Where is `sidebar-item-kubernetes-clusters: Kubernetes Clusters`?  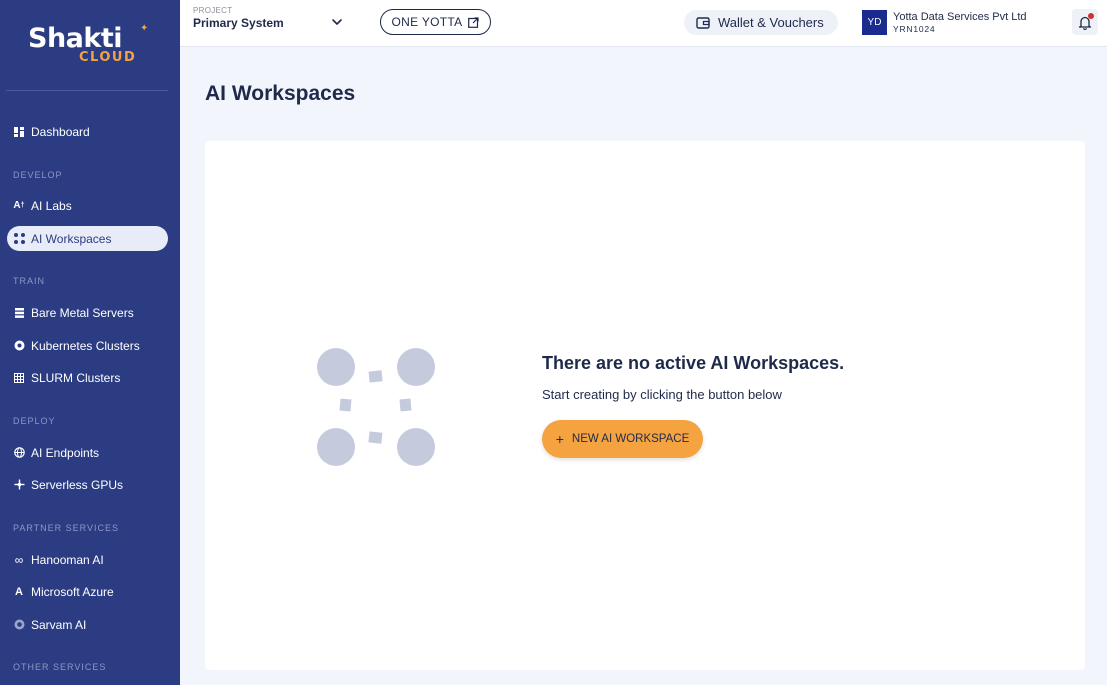
sidebar-item-kubernetes-clusters: Kubernetes Clusters is located at coordinates (87, 345).